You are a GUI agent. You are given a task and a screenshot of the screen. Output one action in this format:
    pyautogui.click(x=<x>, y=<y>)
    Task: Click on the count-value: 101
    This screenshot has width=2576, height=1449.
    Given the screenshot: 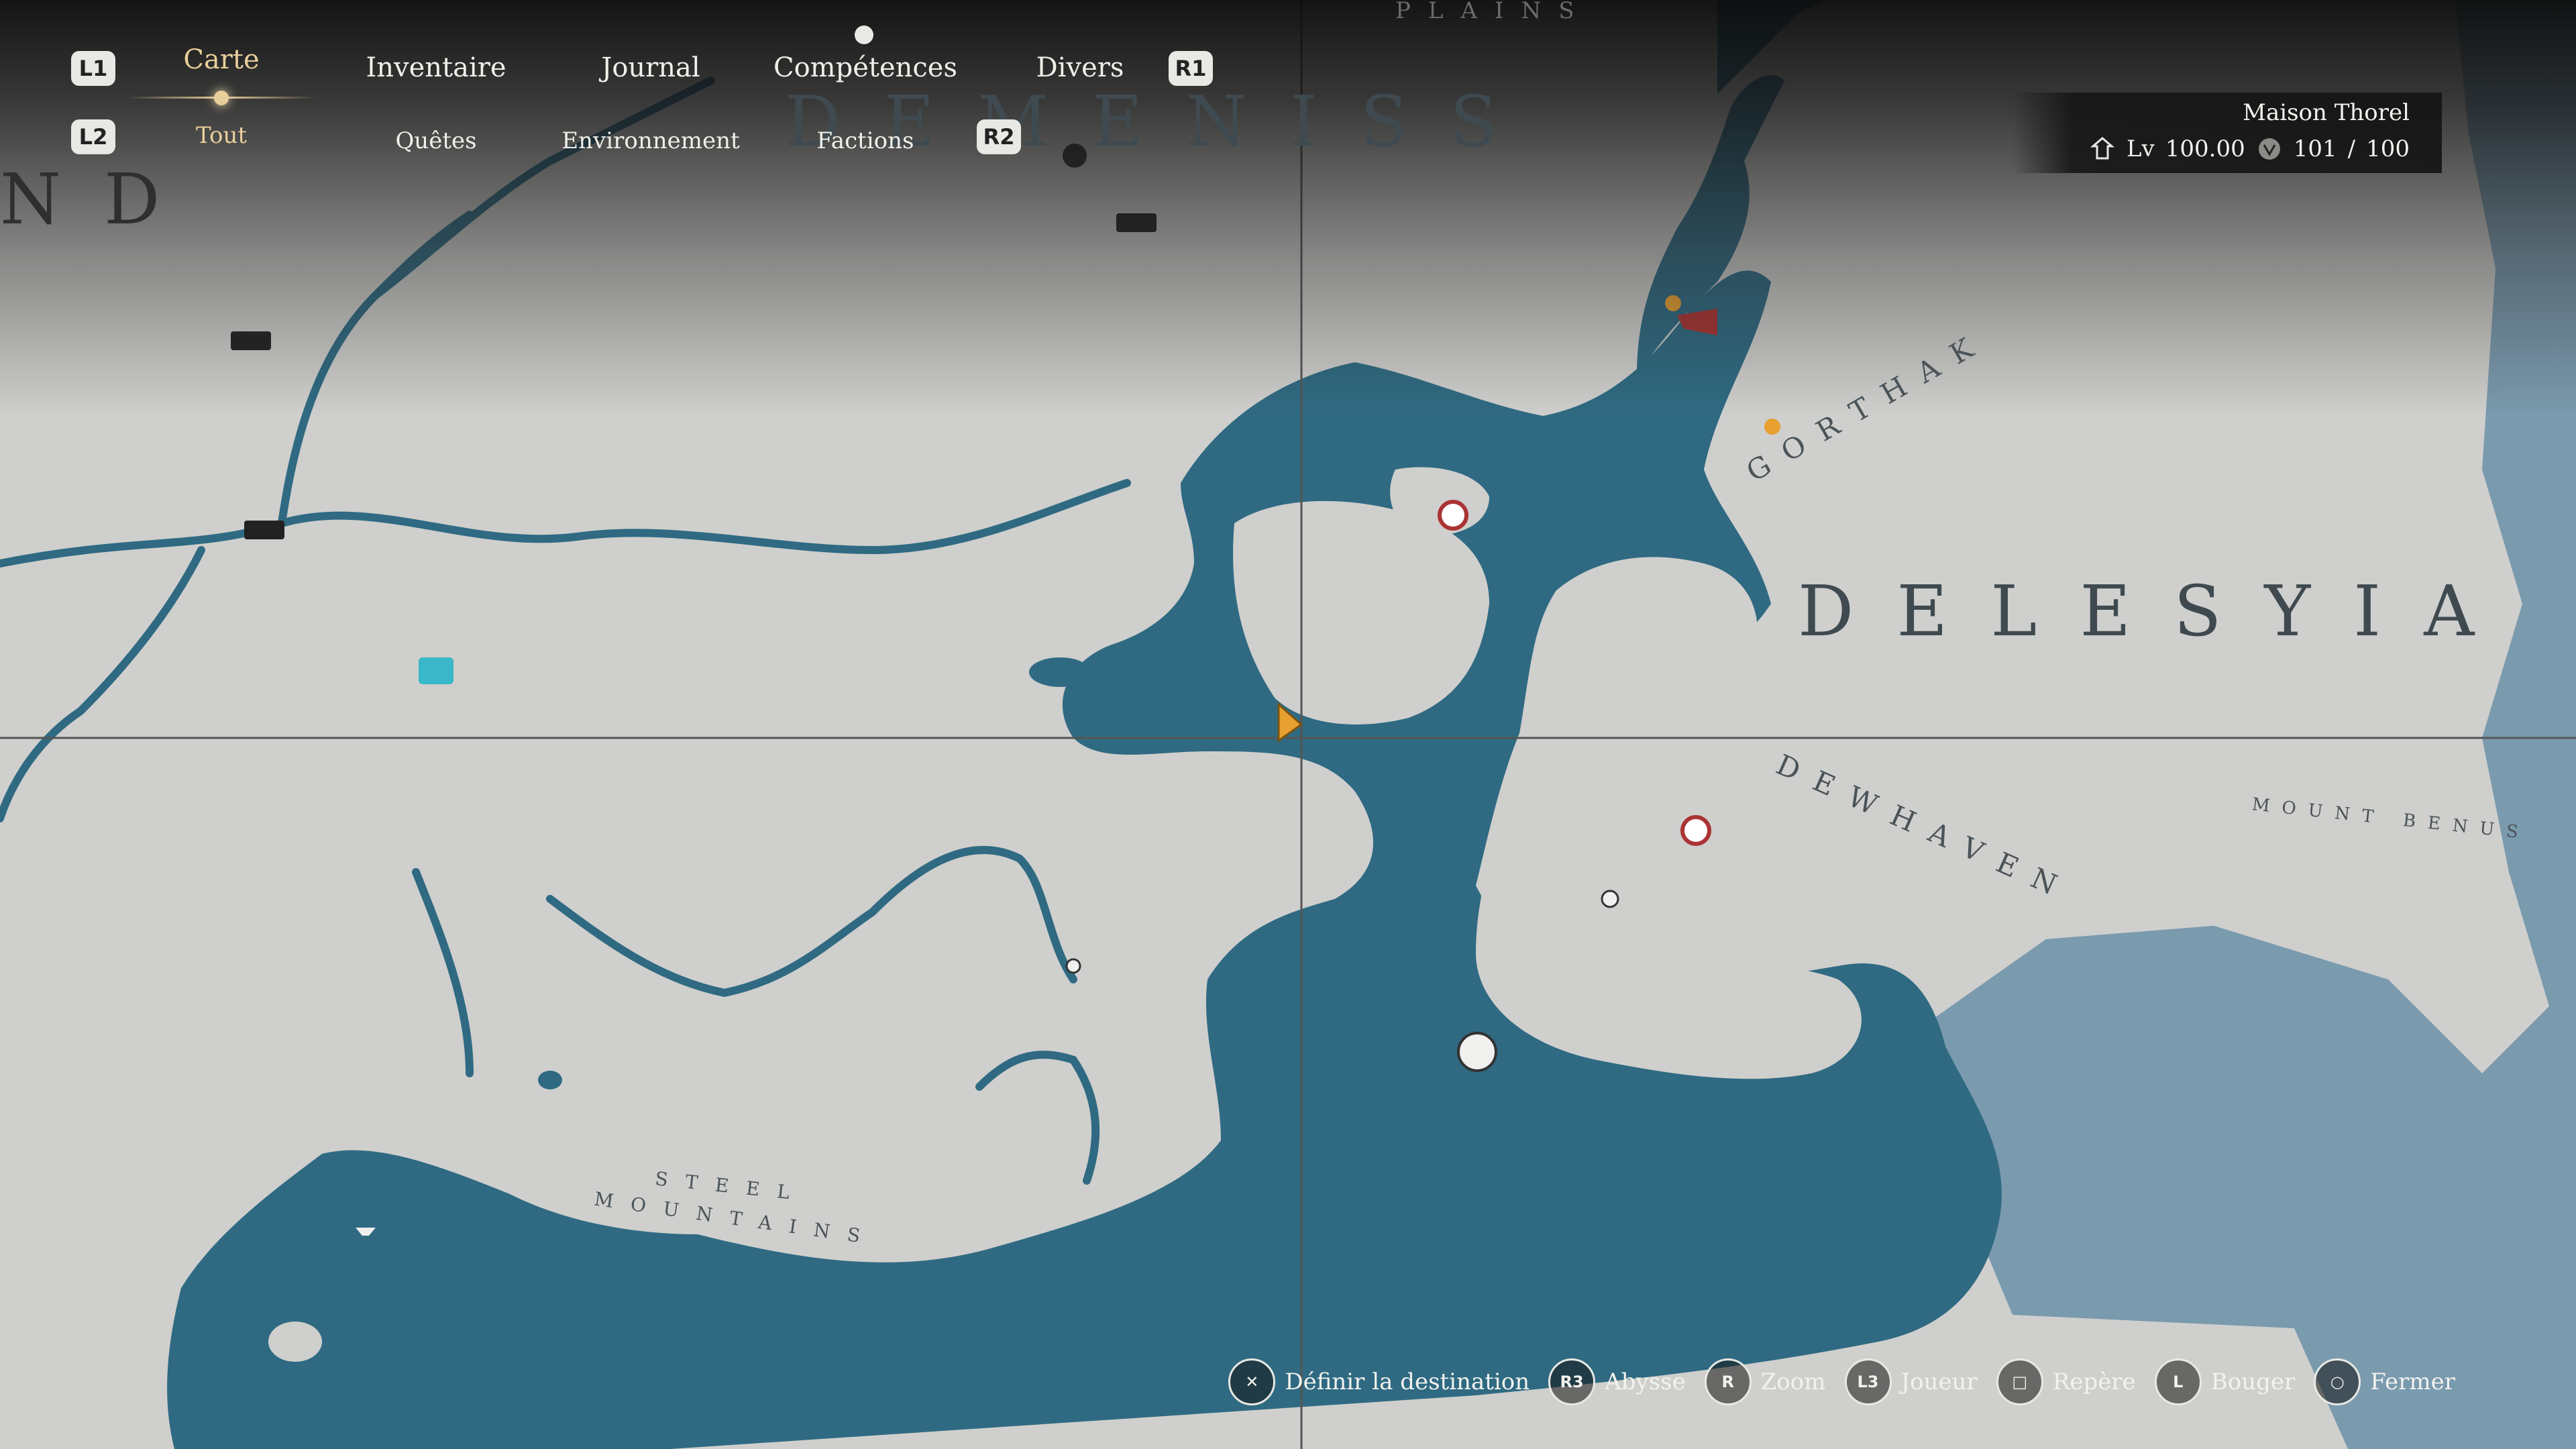 What is the action you would take?
    pyautogui.click(x=2315, y=149)
    